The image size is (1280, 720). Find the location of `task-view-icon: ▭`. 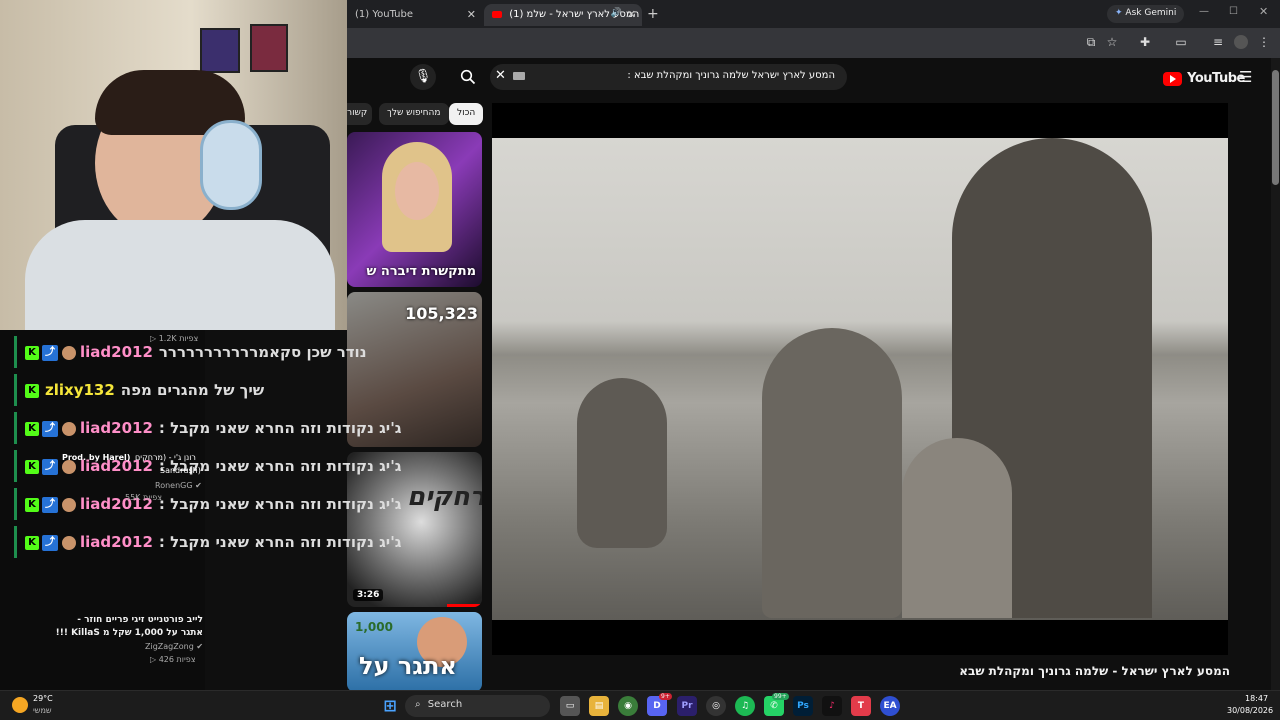

task-view-icon: ▭ is located at coordinates (570, 706).